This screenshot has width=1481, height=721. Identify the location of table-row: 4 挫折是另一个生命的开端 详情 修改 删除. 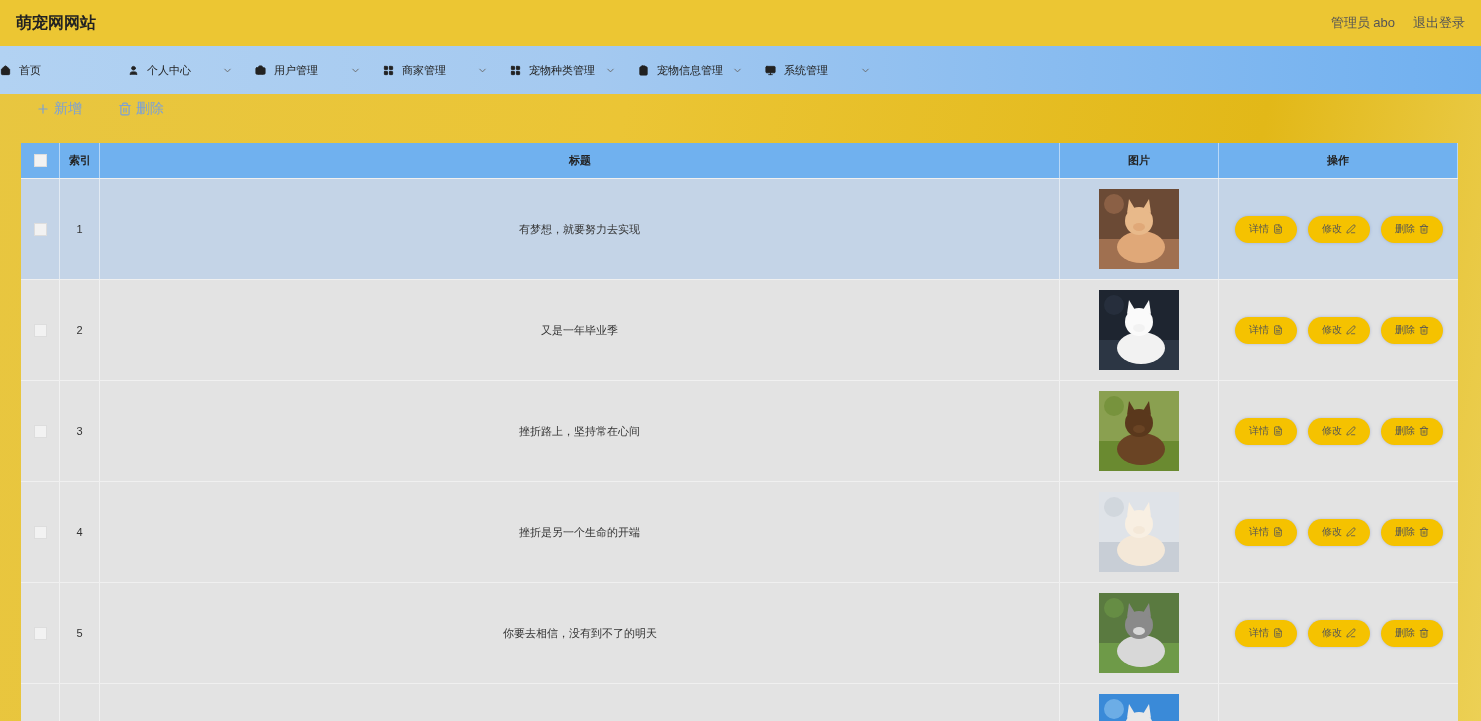
(739, 531).